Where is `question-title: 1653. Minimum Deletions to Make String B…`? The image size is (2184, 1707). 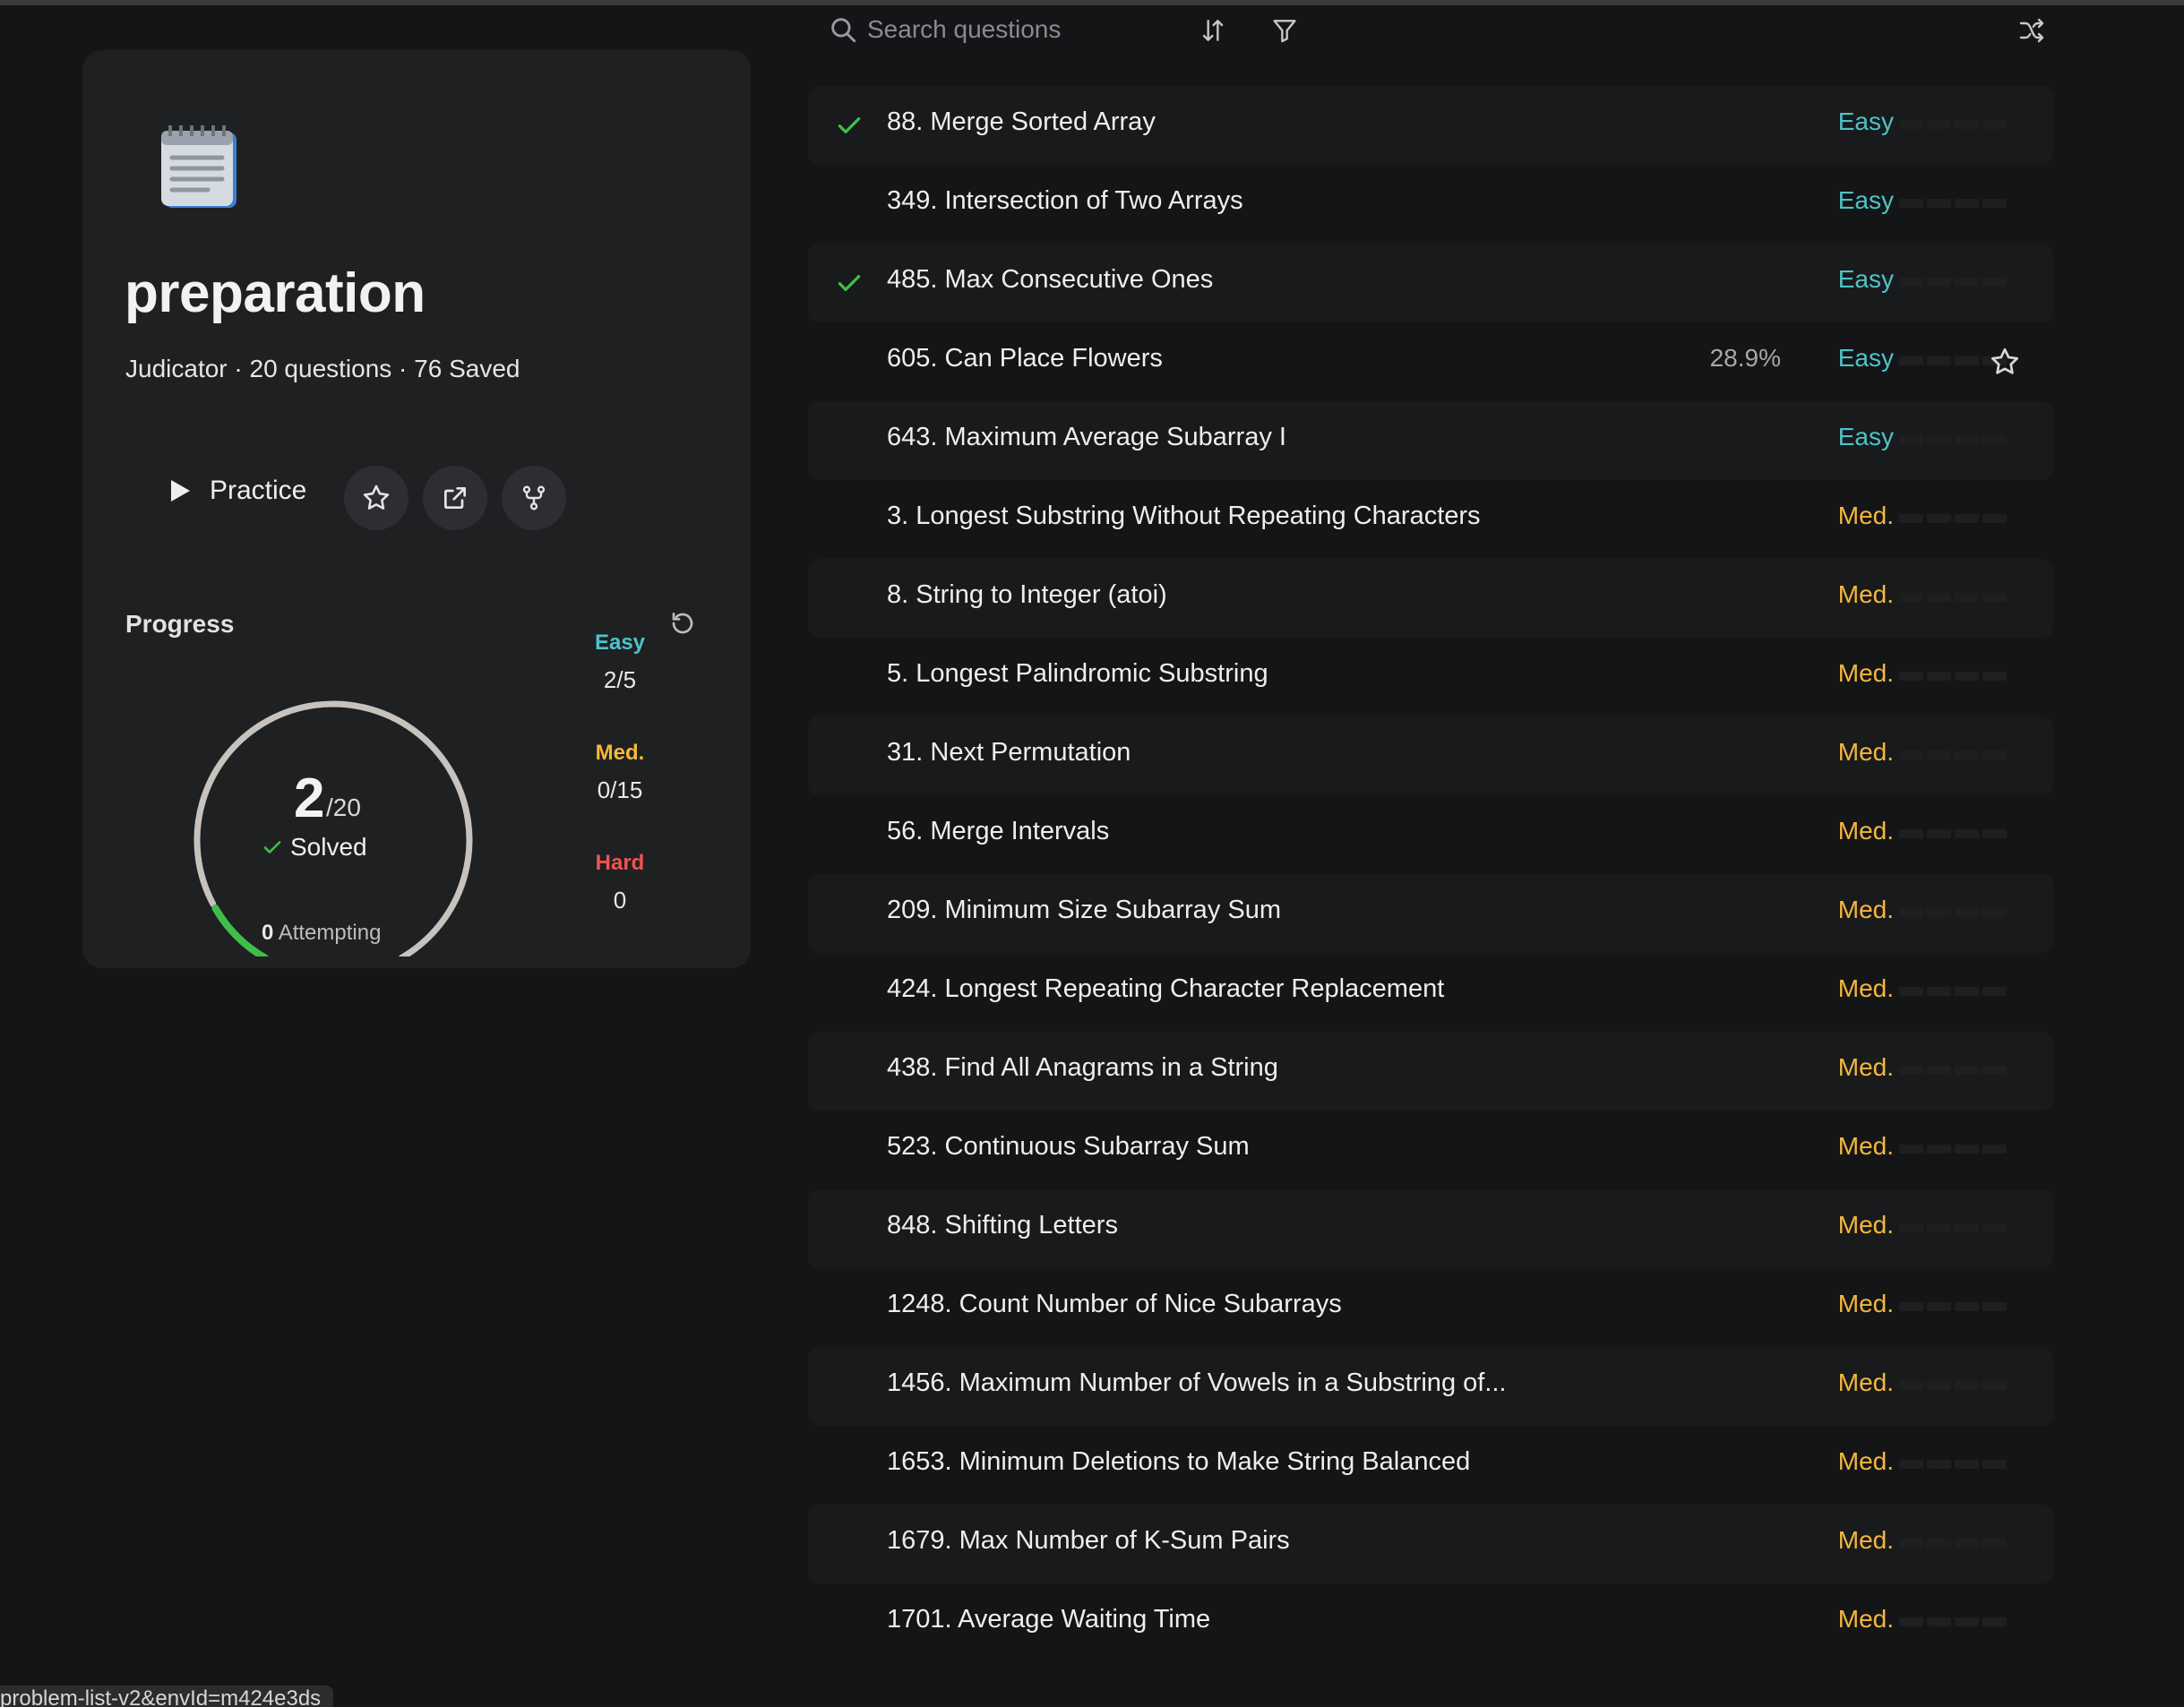 question-title: 1653. Minimum Deletions to Make String B… is located at coordinates (1178, 1462).